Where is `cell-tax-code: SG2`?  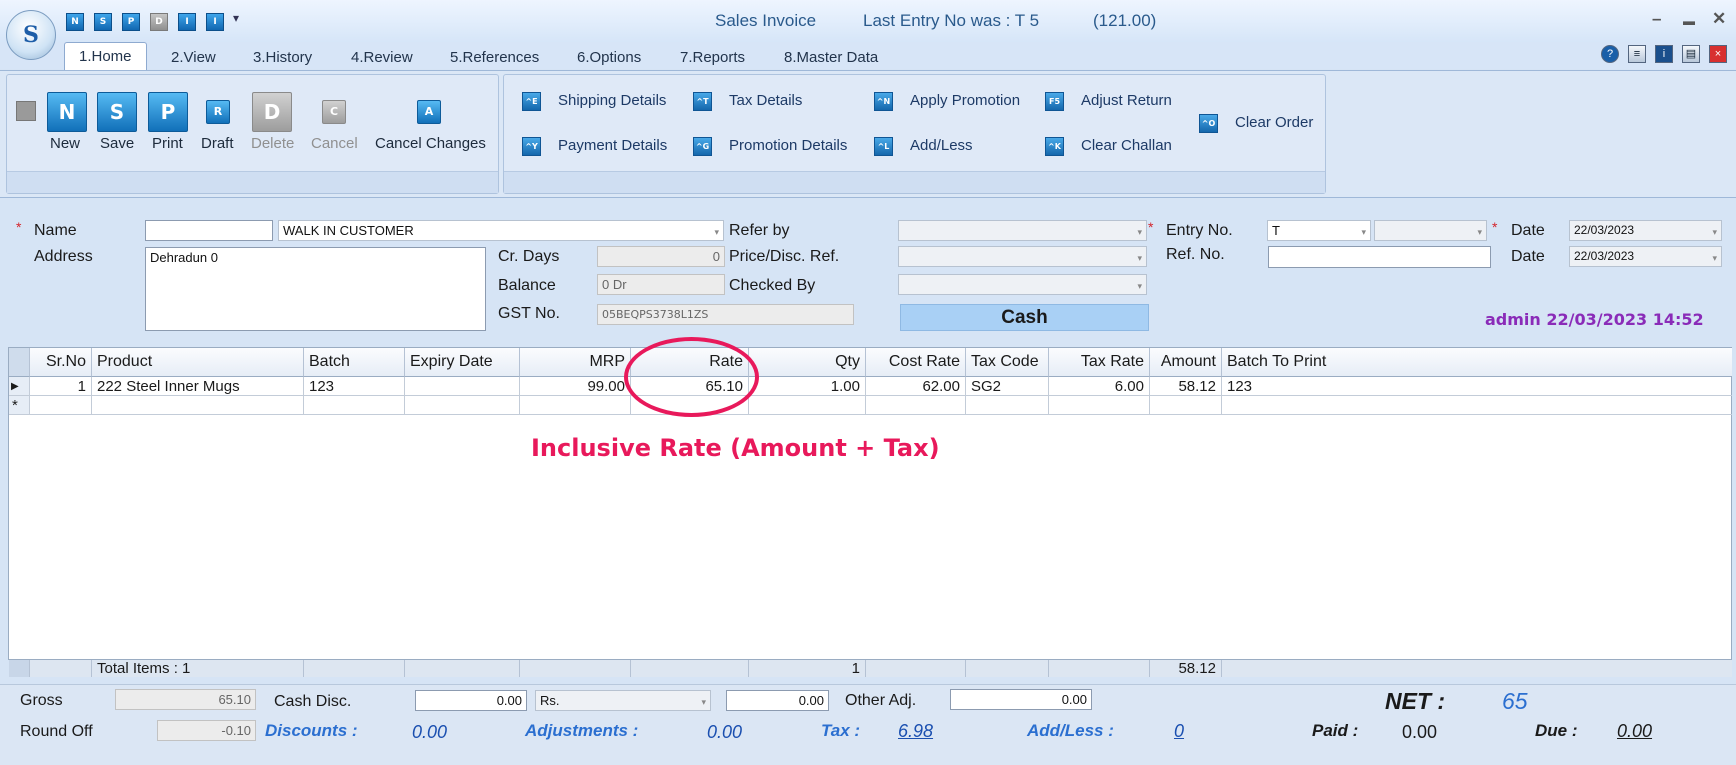 cell-tax-code: SG2 is located at coordinates (1007, 386).